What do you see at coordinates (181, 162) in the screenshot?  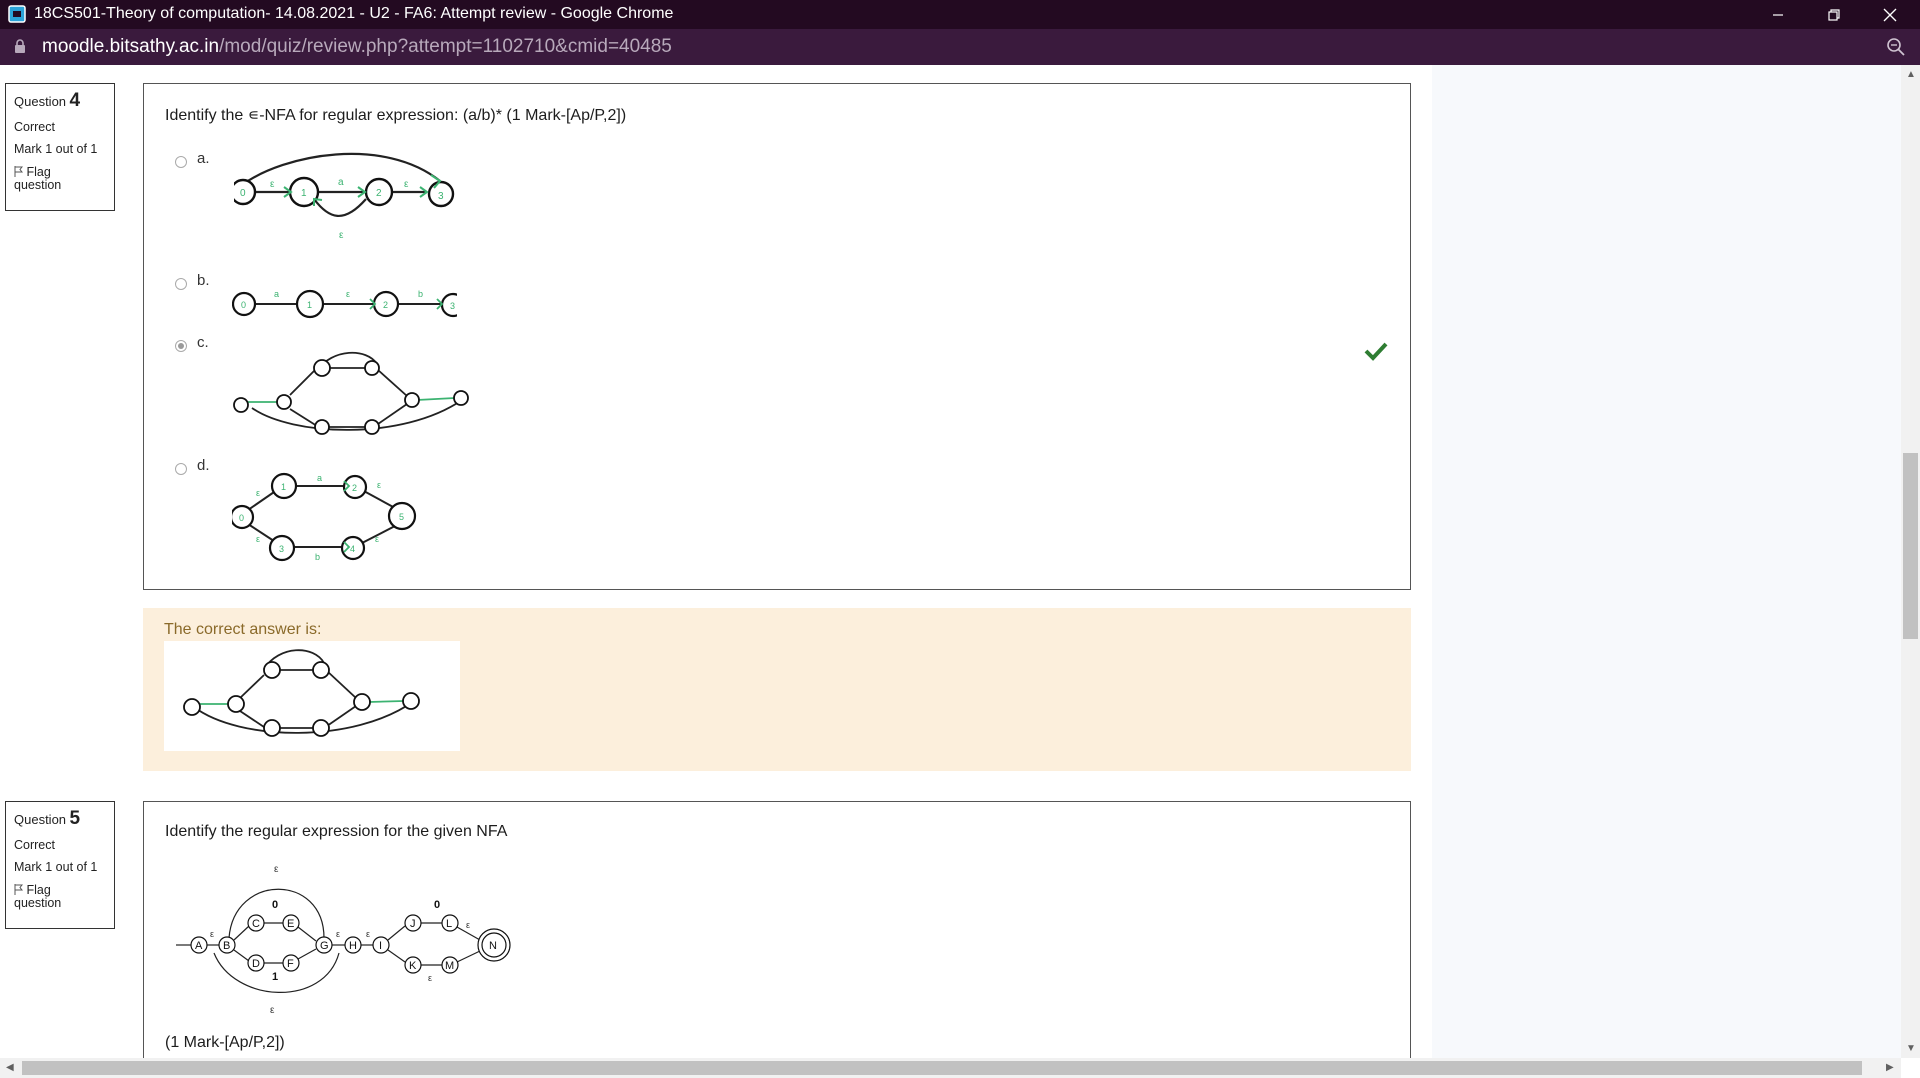 I see `option-a-radio` at bounding box center [181, 162].